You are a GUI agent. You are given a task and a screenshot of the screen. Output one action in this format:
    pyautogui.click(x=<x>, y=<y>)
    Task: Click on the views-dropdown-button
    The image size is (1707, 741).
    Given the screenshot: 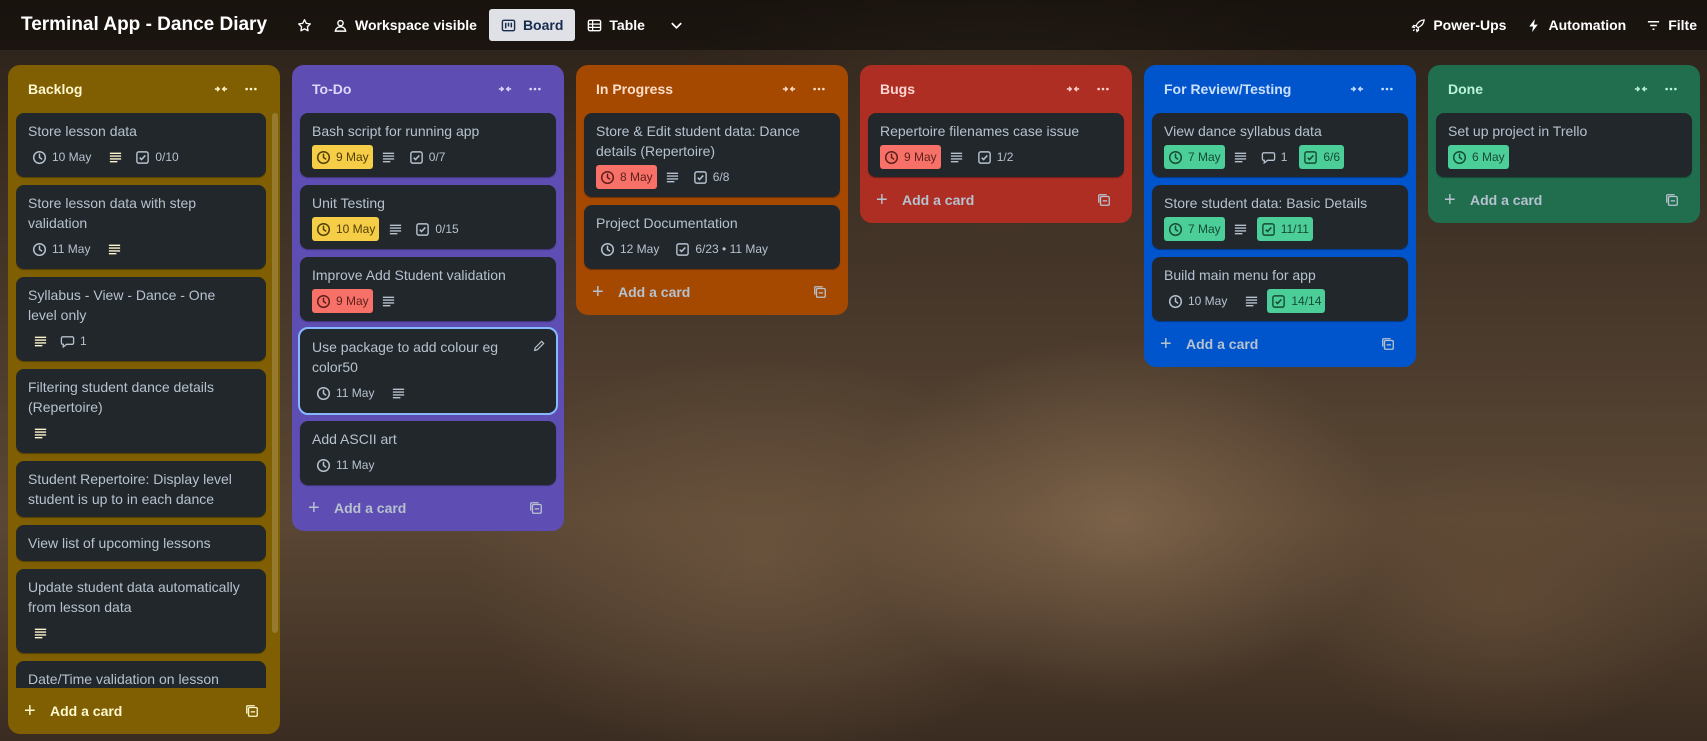 What is the action you would take?
    pyautogui.click(x=676, y=25)
    